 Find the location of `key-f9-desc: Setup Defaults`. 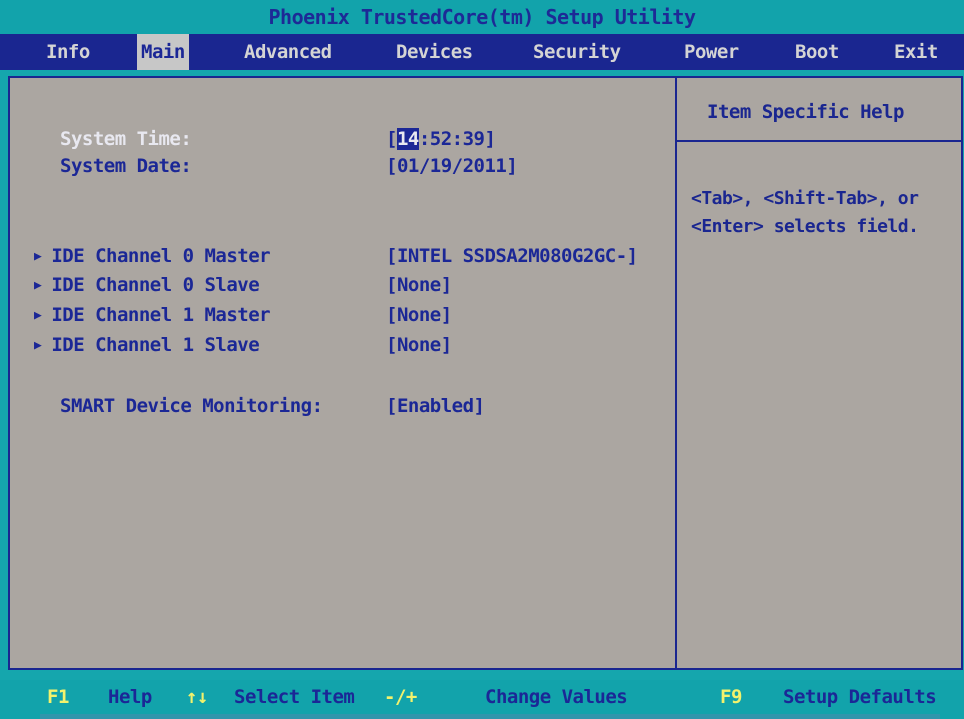

key-f9-desc: Setup Defaults is located at coordinates (860, 697).